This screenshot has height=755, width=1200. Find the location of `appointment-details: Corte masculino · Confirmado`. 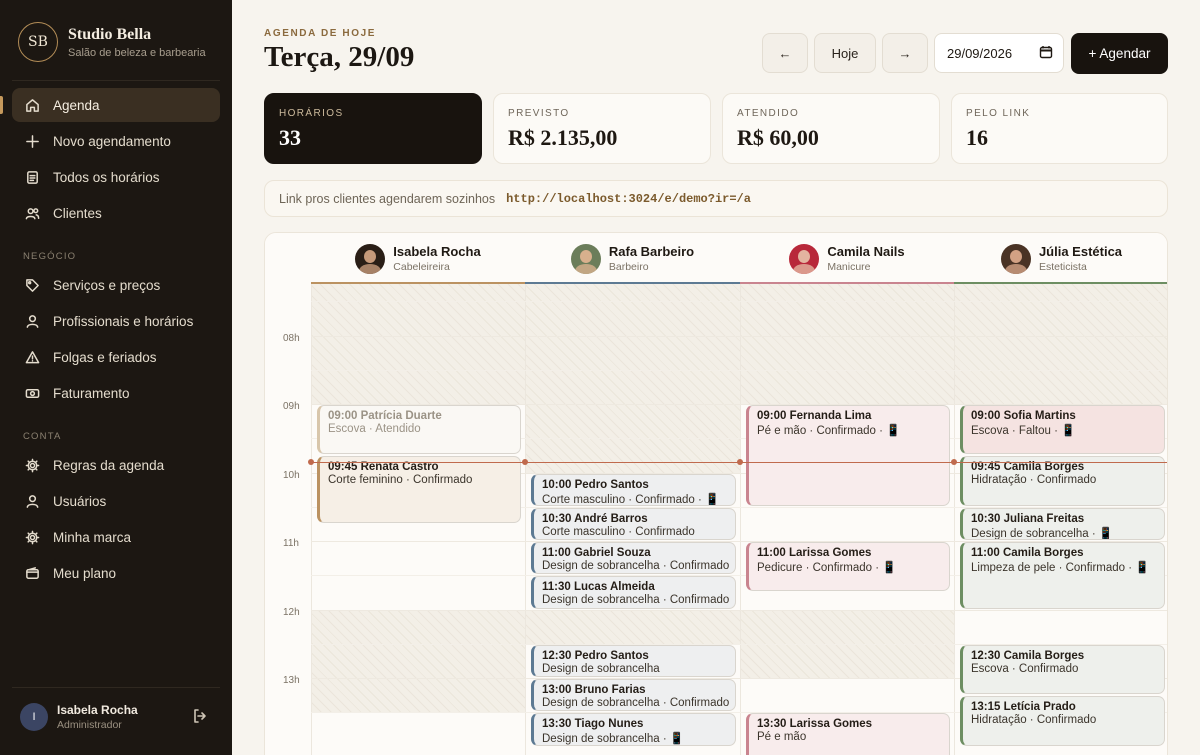

appointment-details: Corte masculino · Confirmado is located at coordinates (618, 531).